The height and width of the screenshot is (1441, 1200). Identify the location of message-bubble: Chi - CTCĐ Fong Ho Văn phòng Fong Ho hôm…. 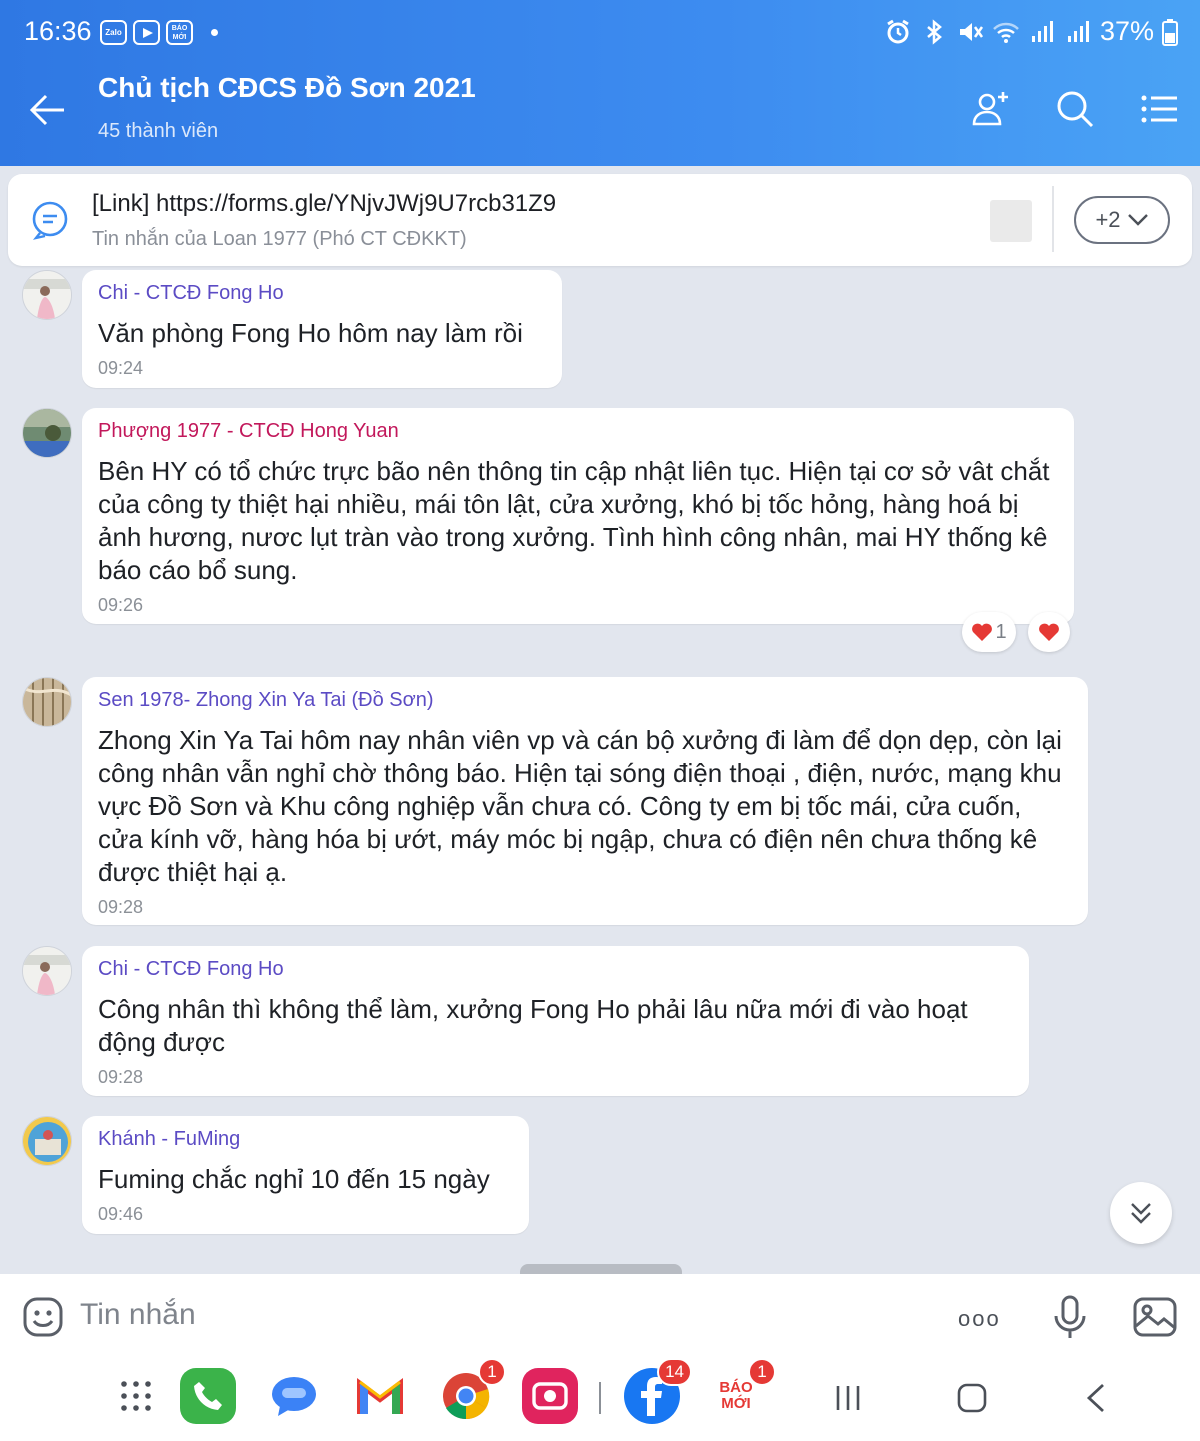
(322, 329).